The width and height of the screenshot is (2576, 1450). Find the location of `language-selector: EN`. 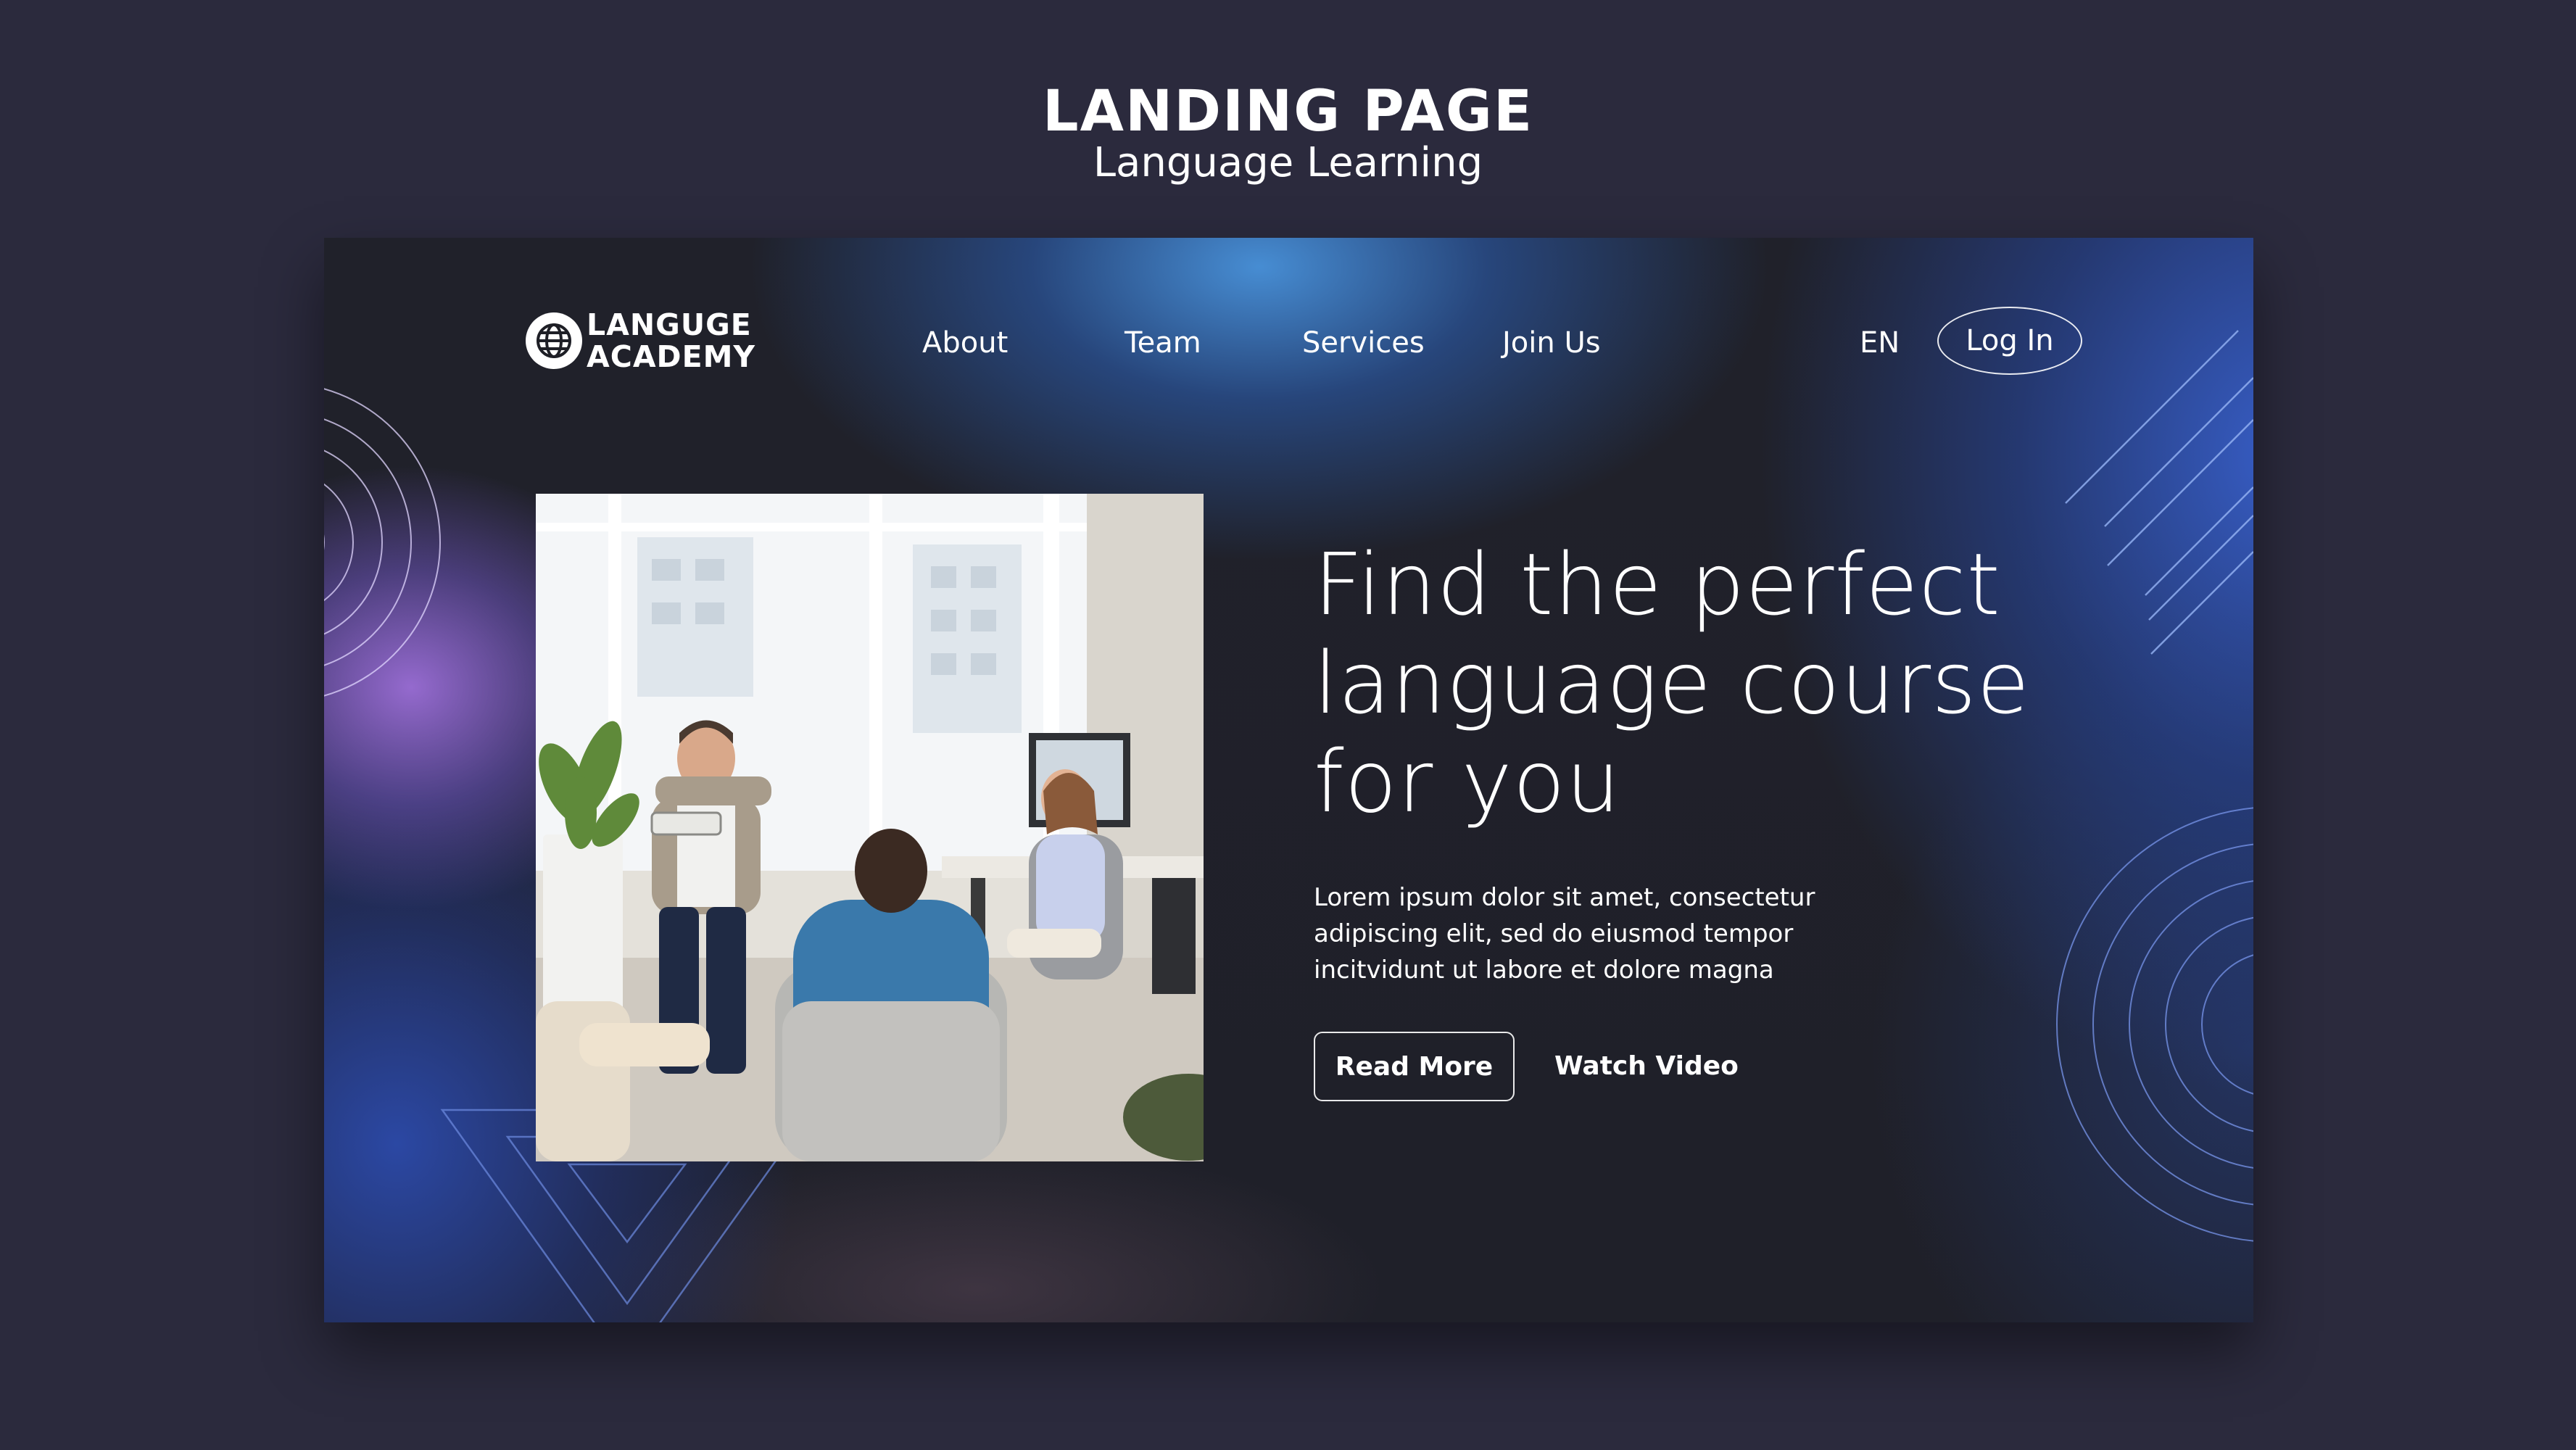

language-selector: EN is located at coordinates (1880, 343).